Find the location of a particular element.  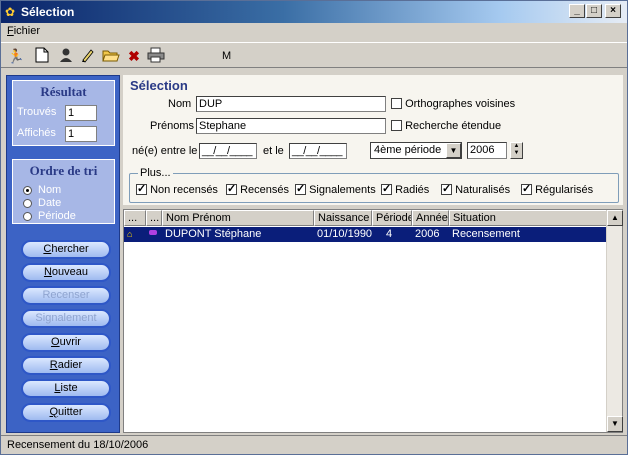

title-bar: ✿ Sélection _ □ × is located at coordinates (314, 12).